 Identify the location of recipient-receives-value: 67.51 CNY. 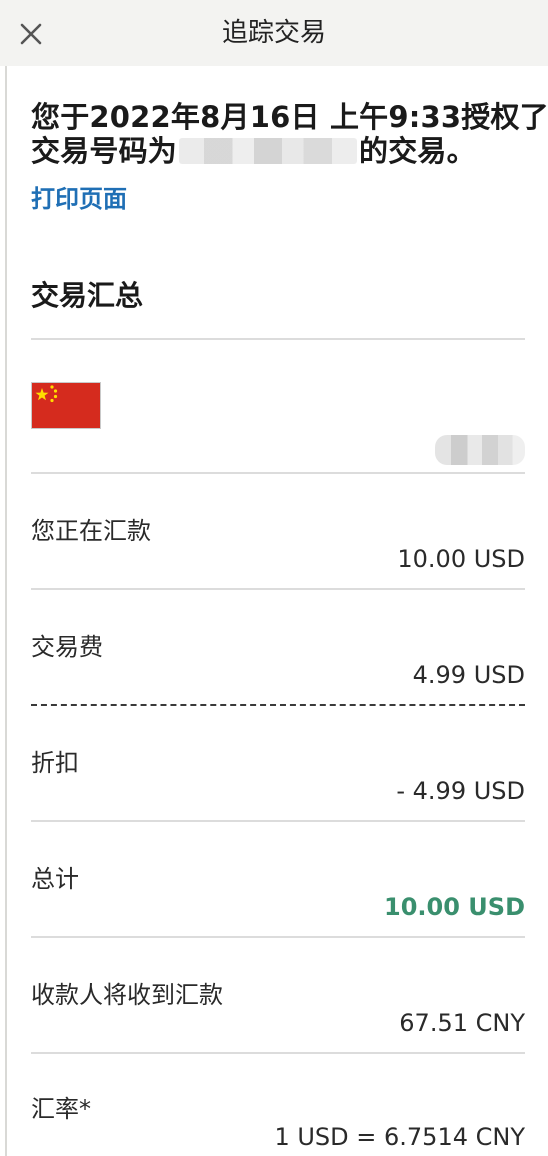
(462, 1023).